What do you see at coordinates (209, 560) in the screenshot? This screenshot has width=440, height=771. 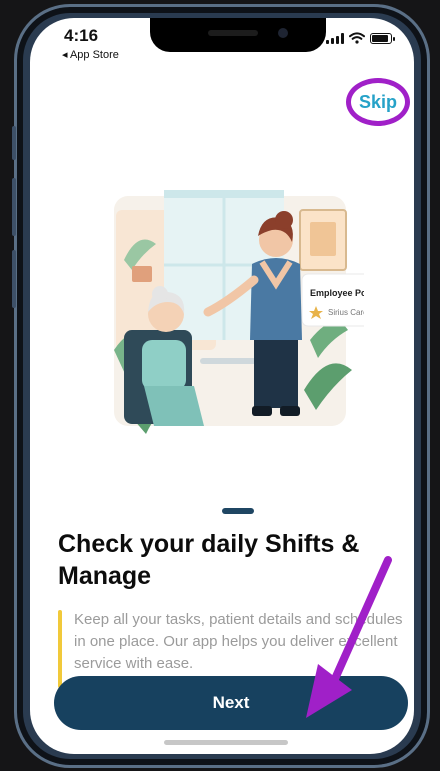 I see `onboarding-title: Check your daily Shifts & Manage` at bounding box center [209, 560].